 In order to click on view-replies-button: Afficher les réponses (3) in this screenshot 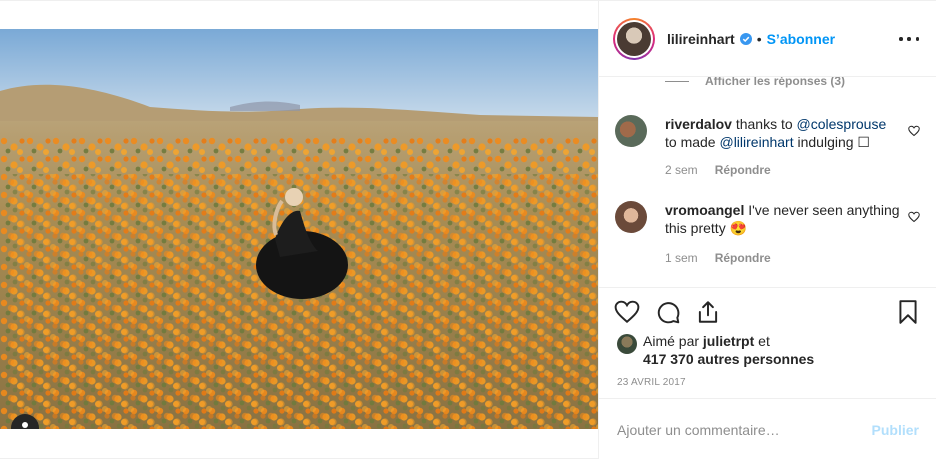, I will do `click(755, 82)`.